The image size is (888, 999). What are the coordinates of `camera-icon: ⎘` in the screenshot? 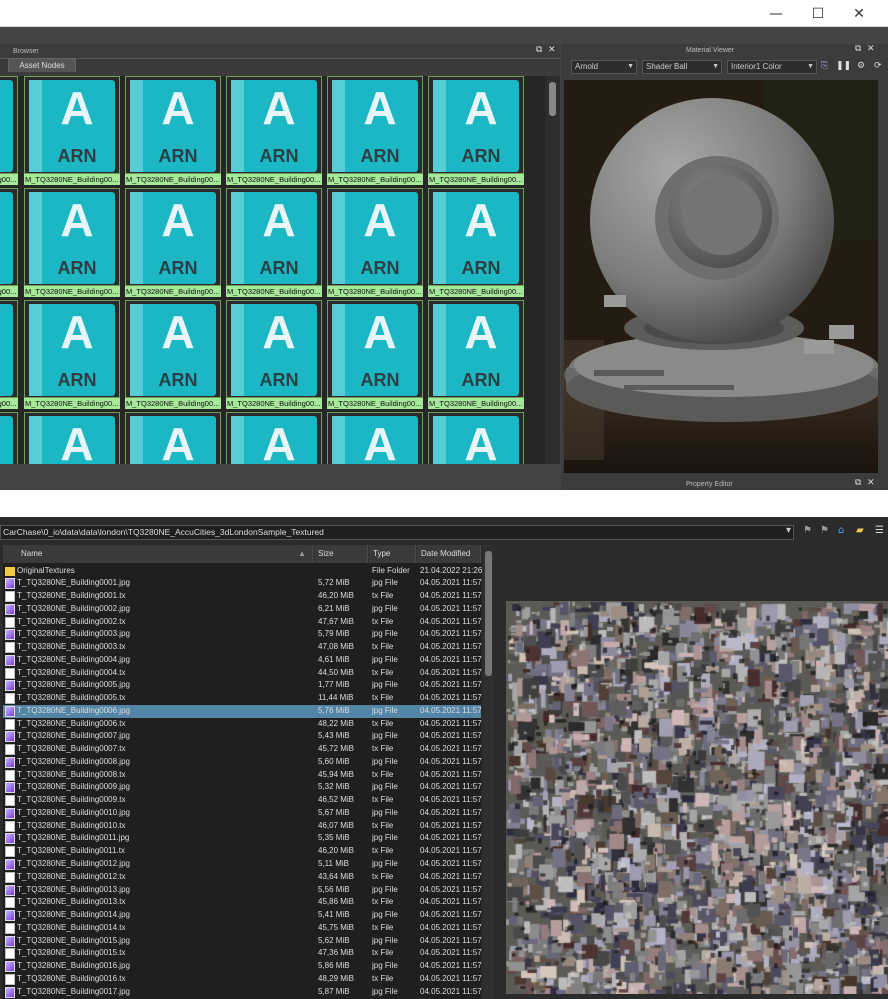 It's located at (824, 66).